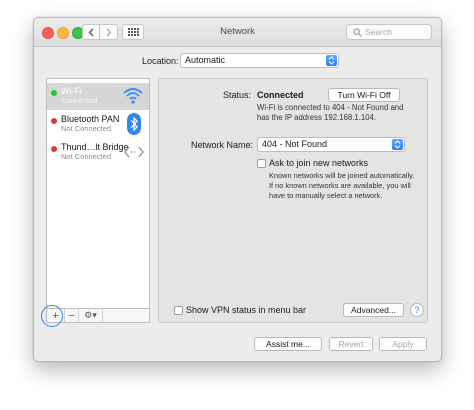  What do you see at coordinates (52, 316) in the screenshot?
I see `highlight-ring` at bounding box center [52, 316].